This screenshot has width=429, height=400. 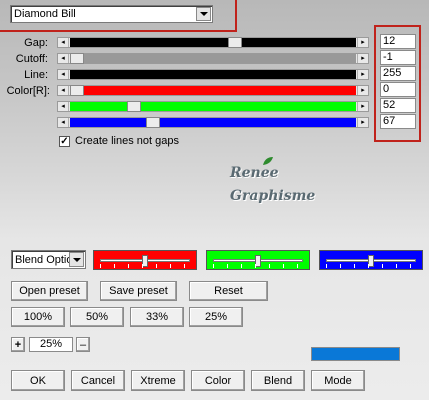 What do you see at coordinates (398, 57) in the screenshot?
I see `cutoff-value: -1` at bounding box center [398, 57].